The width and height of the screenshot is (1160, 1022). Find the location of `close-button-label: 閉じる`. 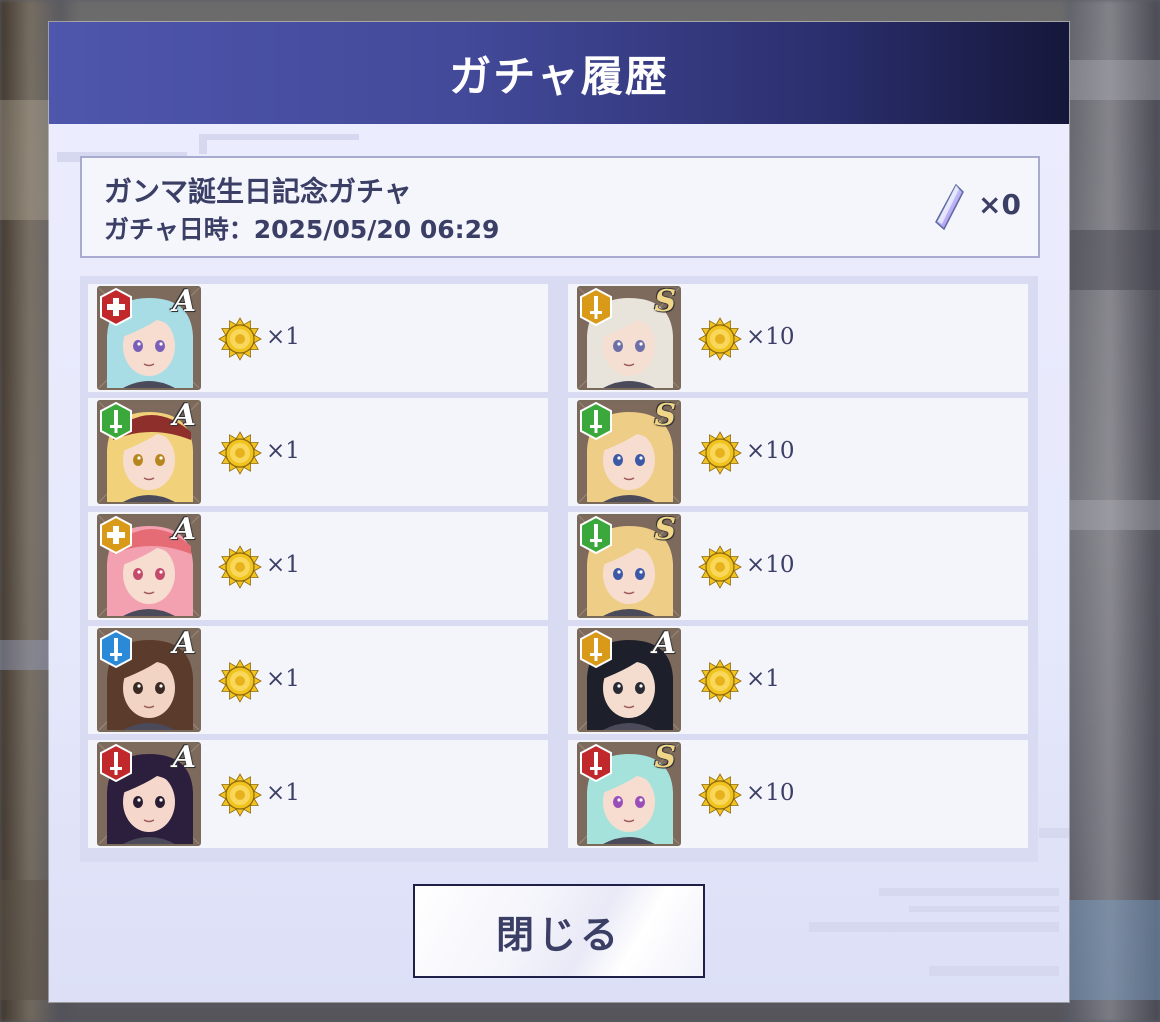

close-button-label: 閉じる is located at coordinates (558, 934).